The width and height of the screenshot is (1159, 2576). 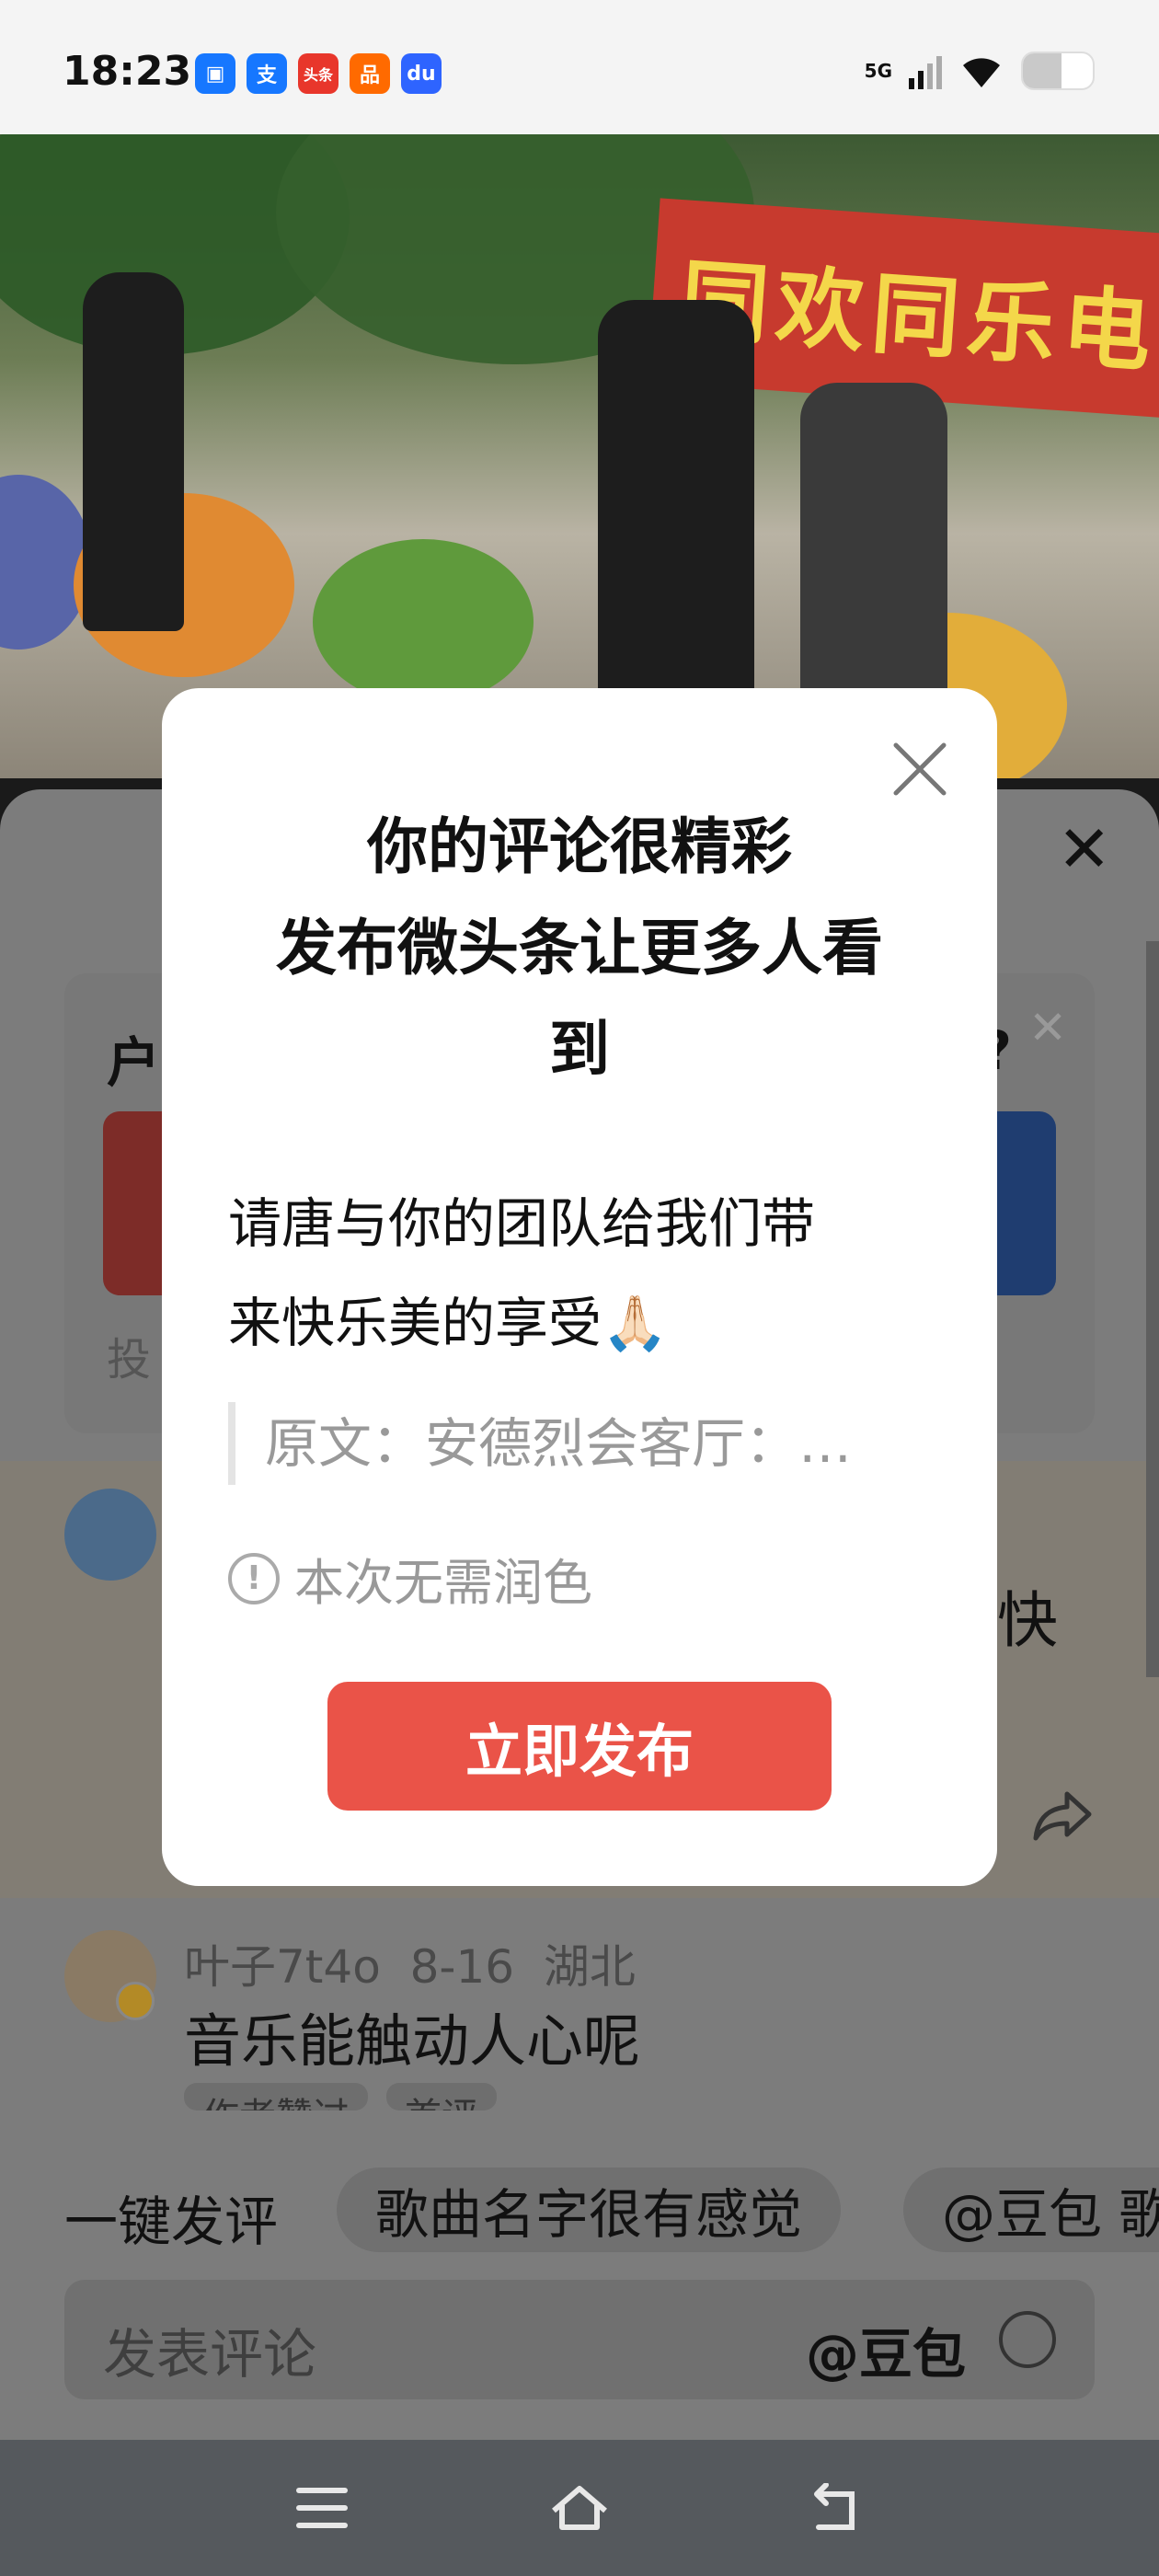 What do you see at coordinates (134, 1062) in the screenshot?
I see `poll-title: 户` at bounding box center [134, 1062].